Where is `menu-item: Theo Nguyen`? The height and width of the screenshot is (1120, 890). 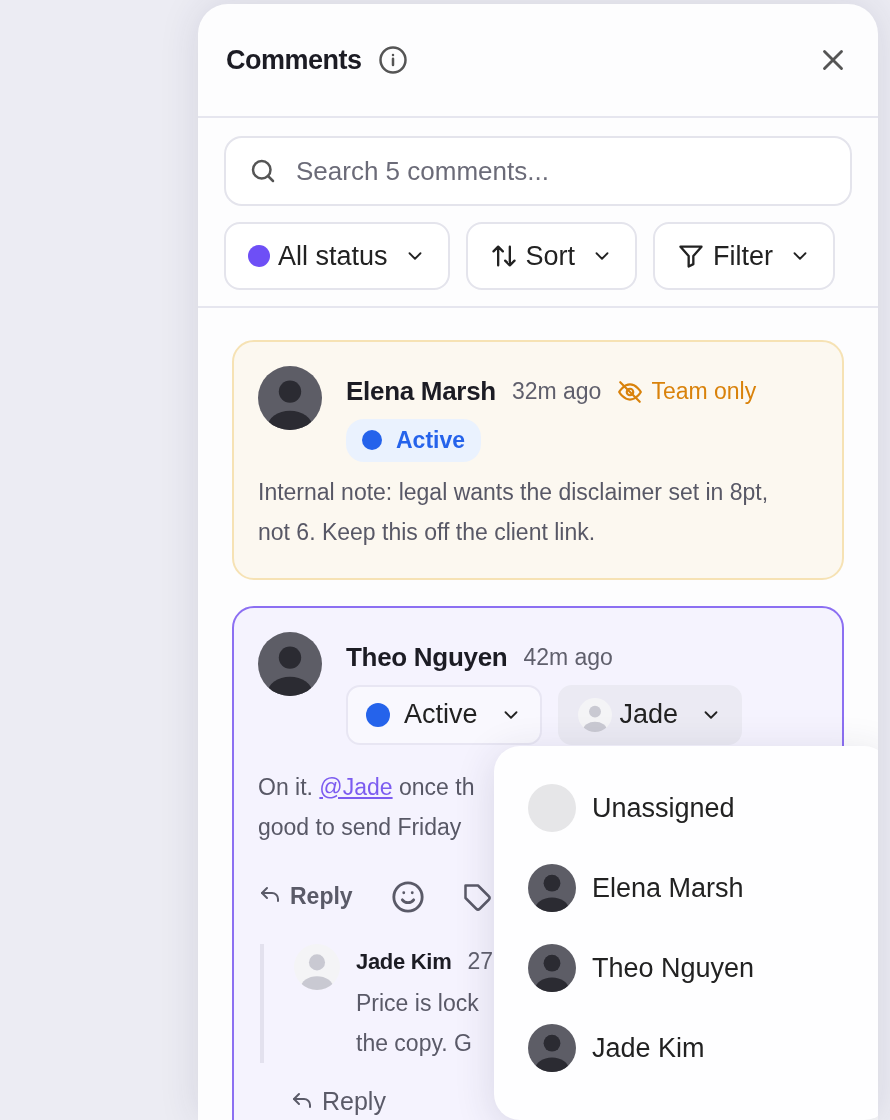 menu-item: Theo Nguyen is located at coordinates (703, 968).